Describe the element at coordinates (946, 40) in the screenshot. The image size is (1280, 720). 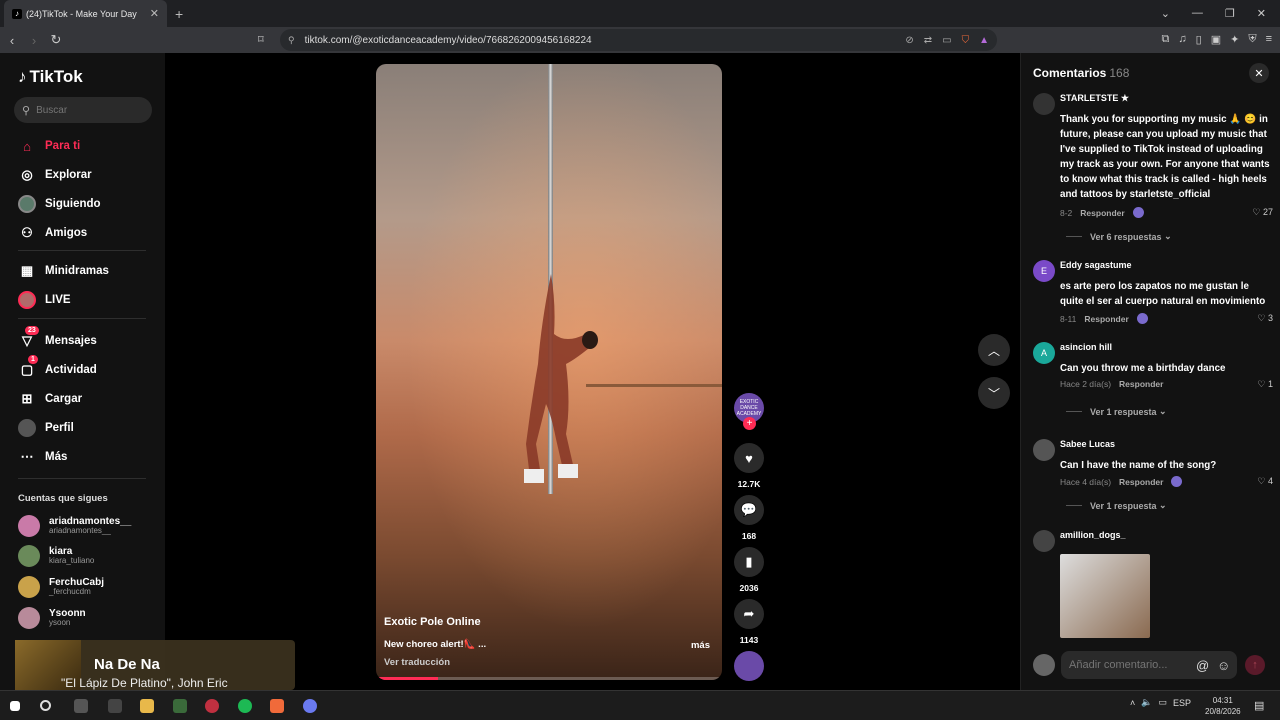
I see `cast-icon: ▭` at that location.